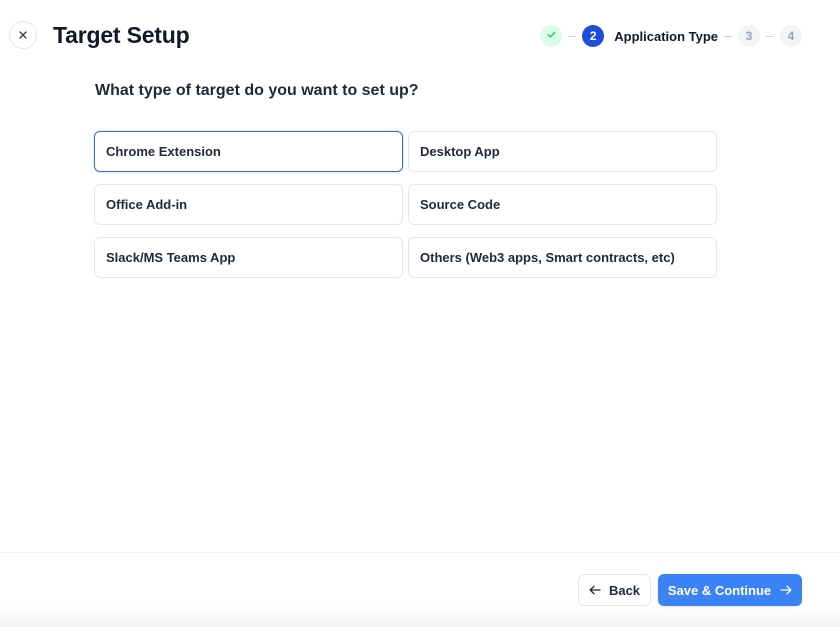  What do you see at coordinates (562, 151) in the screenshot?
I see `option-desktop-app: Desktop App` at bounding box center [562, 151].